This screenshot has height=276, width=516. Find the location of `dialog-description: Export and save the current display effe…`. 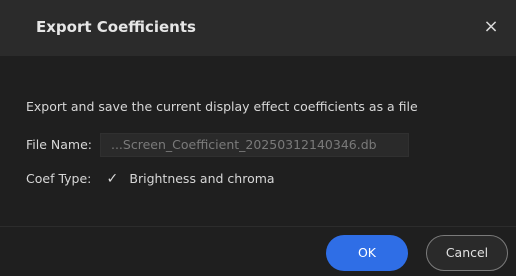

dialog-description: Export and save the current display effe… is located at coordinates (222, 106).